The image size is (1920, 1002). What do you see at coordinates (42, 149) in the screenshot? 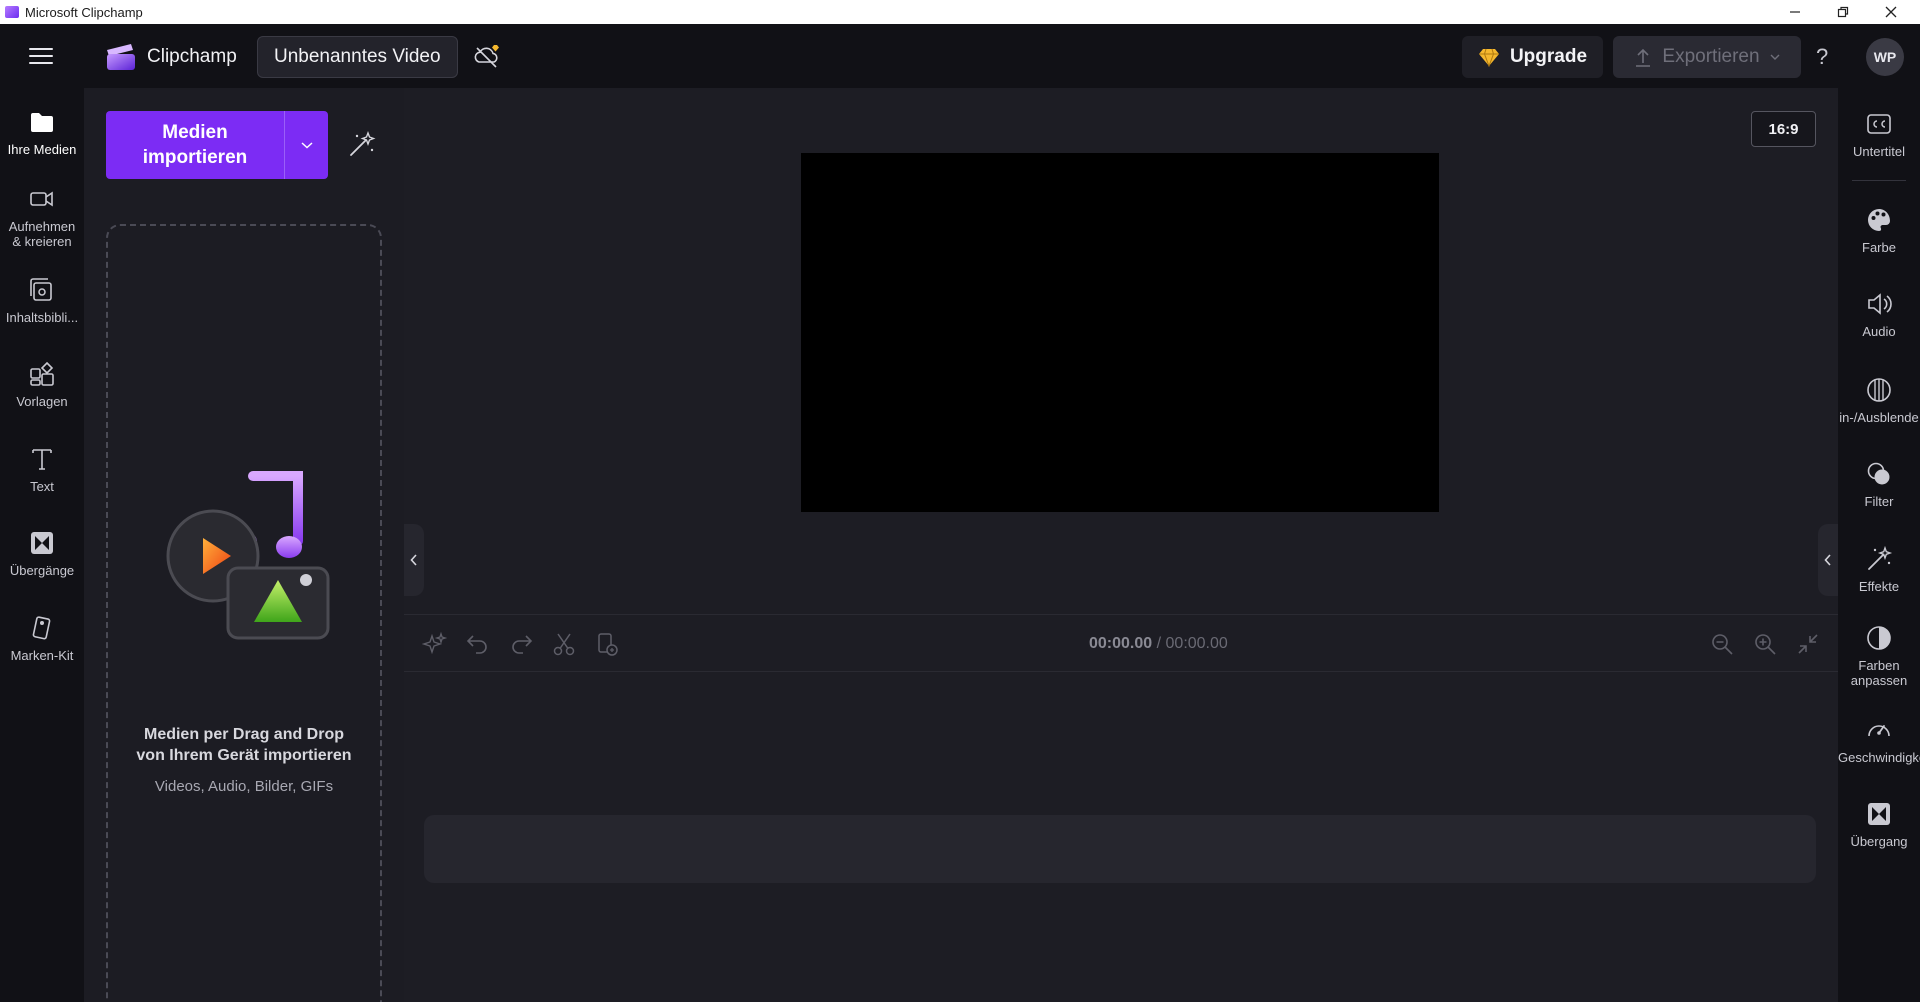
I see `nav-label: Ihre Medien` at bounding box center [42, 149].